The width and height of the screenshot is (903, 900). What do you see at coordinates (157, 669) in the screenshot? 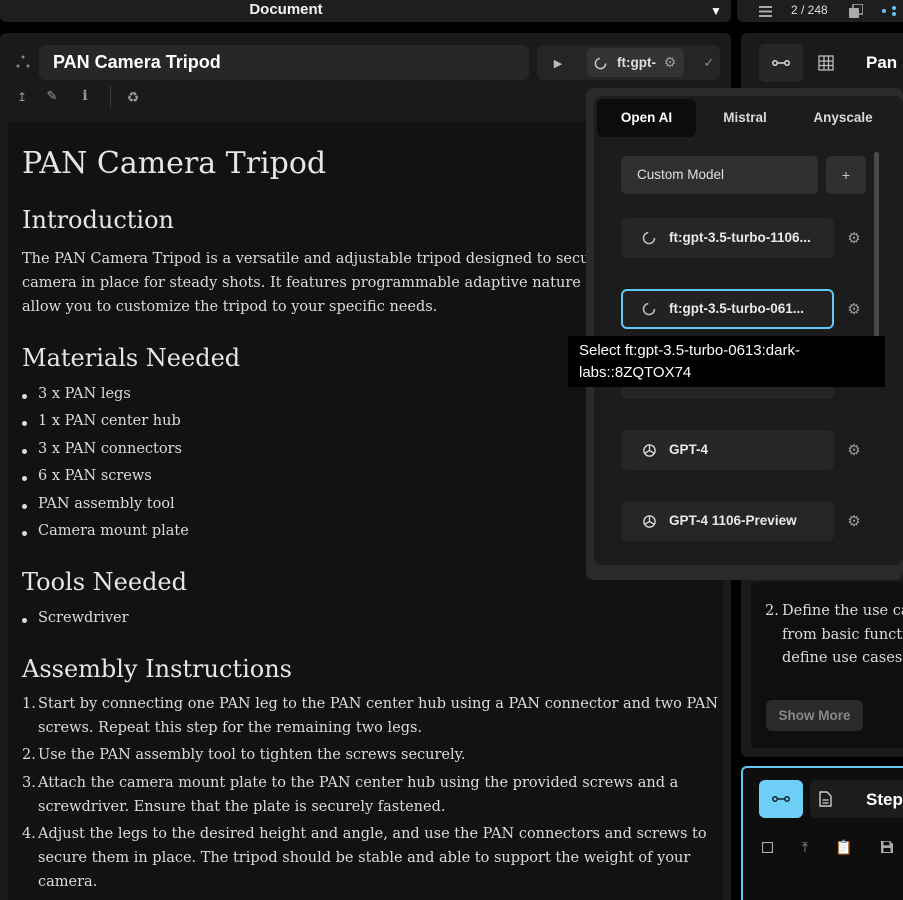
I see `assembly-heading: Assembly Instructions` at bounding box center [157, 669].